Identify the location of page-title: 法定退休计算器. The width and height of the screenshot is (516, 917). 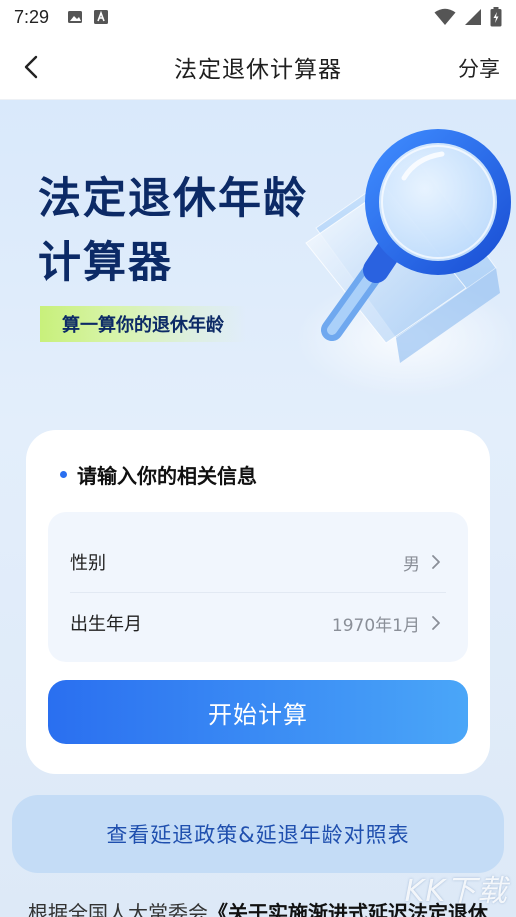
(258, 69).